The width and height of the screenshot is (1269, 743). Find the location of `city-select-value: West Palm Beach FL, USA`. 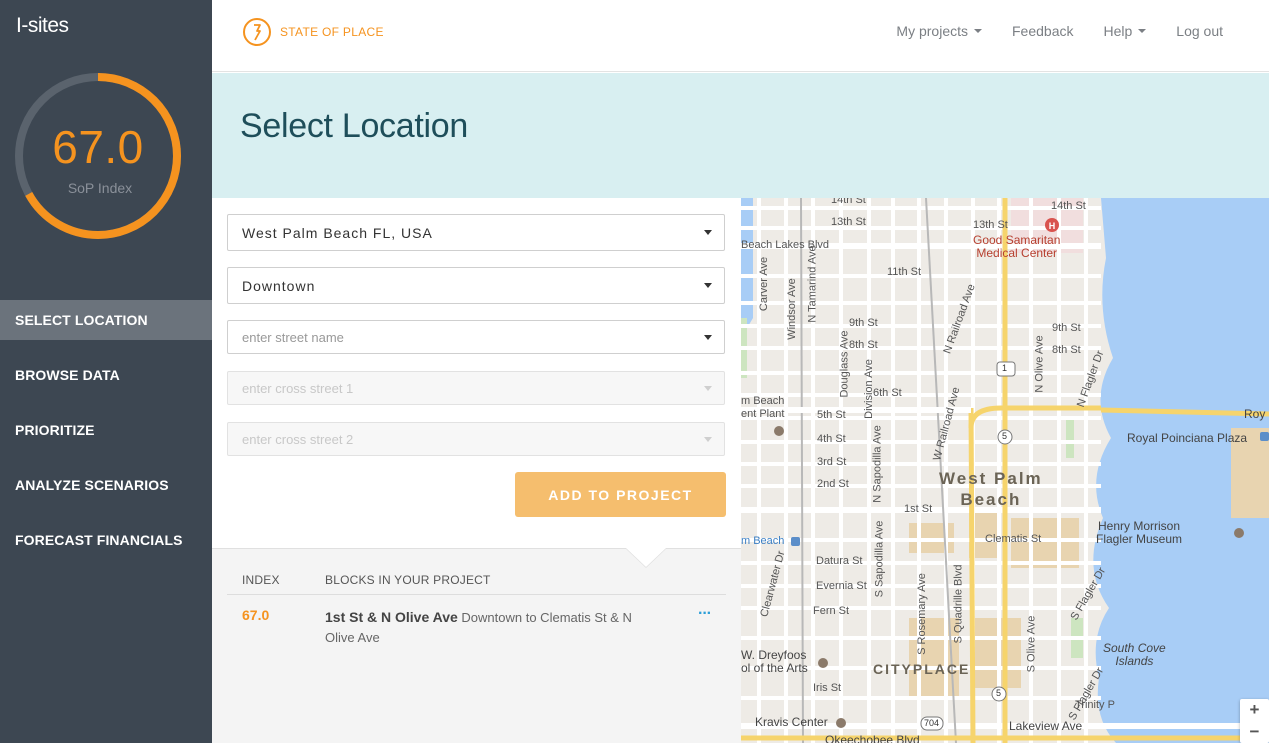

city-select-value: West Palm Beach FL, USA is located at coordinates (337, 232).